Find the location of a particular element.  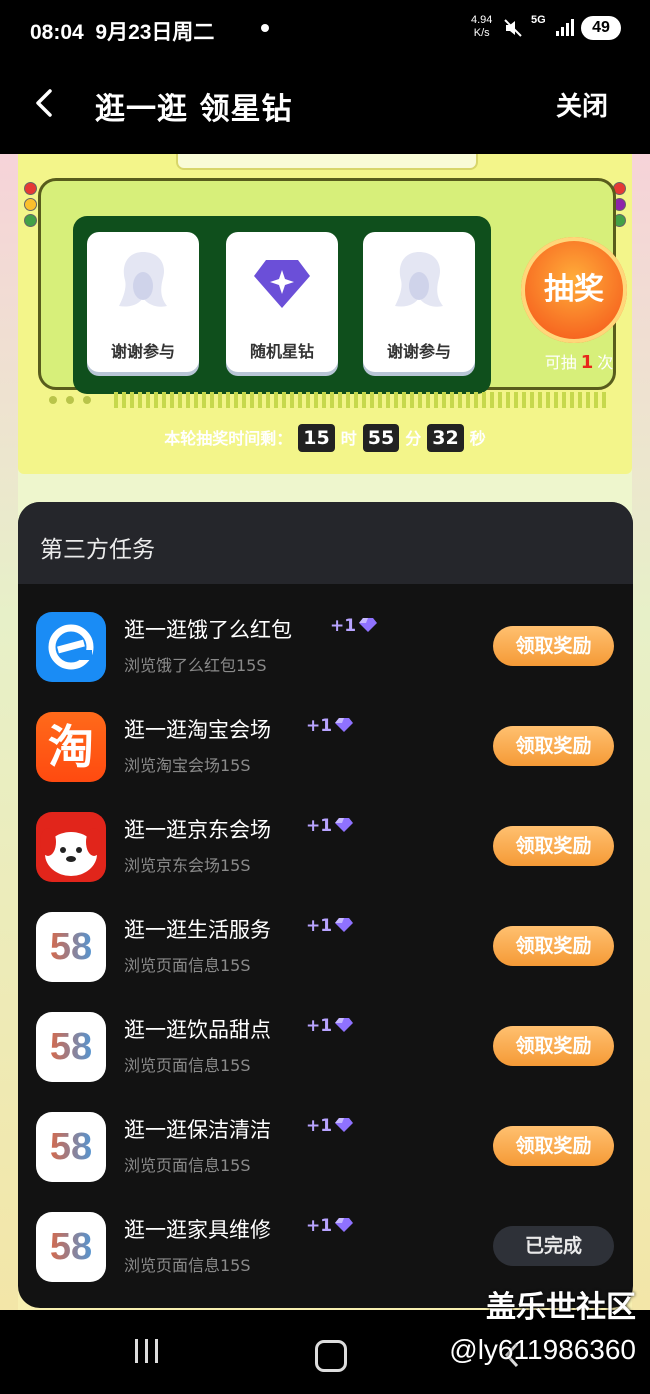

machine-panel: 谢谢参与 随机星钻 谢谢参与 抽奖 可抽 1 次 is located at coordinates (332, 286).